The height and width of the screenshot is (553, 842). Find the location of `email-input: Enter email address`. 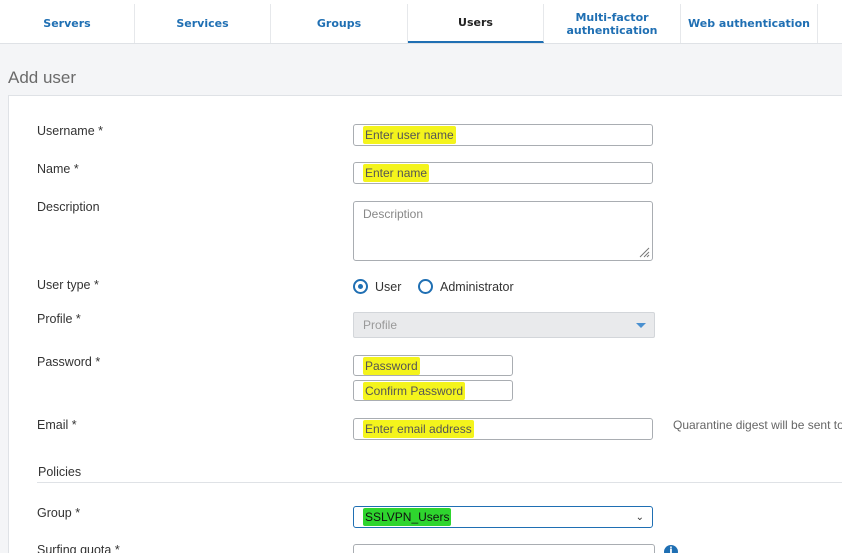

email-input: Enter email address is located at coordinates (503, 429).